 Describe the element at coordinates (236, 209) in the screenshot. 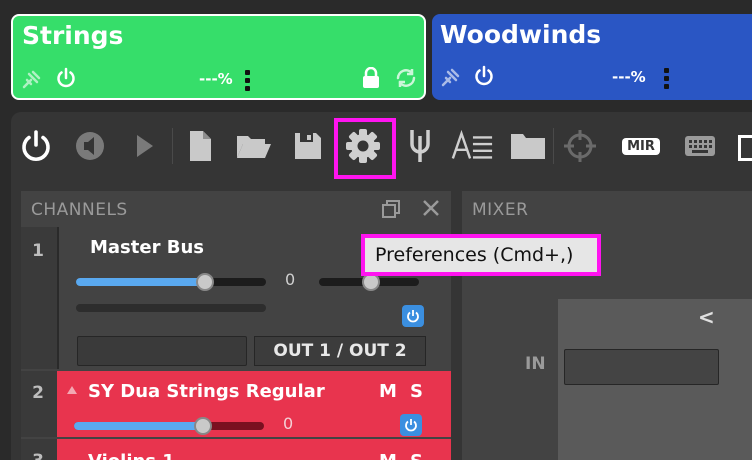

I see `channels-header: CHANNELS` at that location.